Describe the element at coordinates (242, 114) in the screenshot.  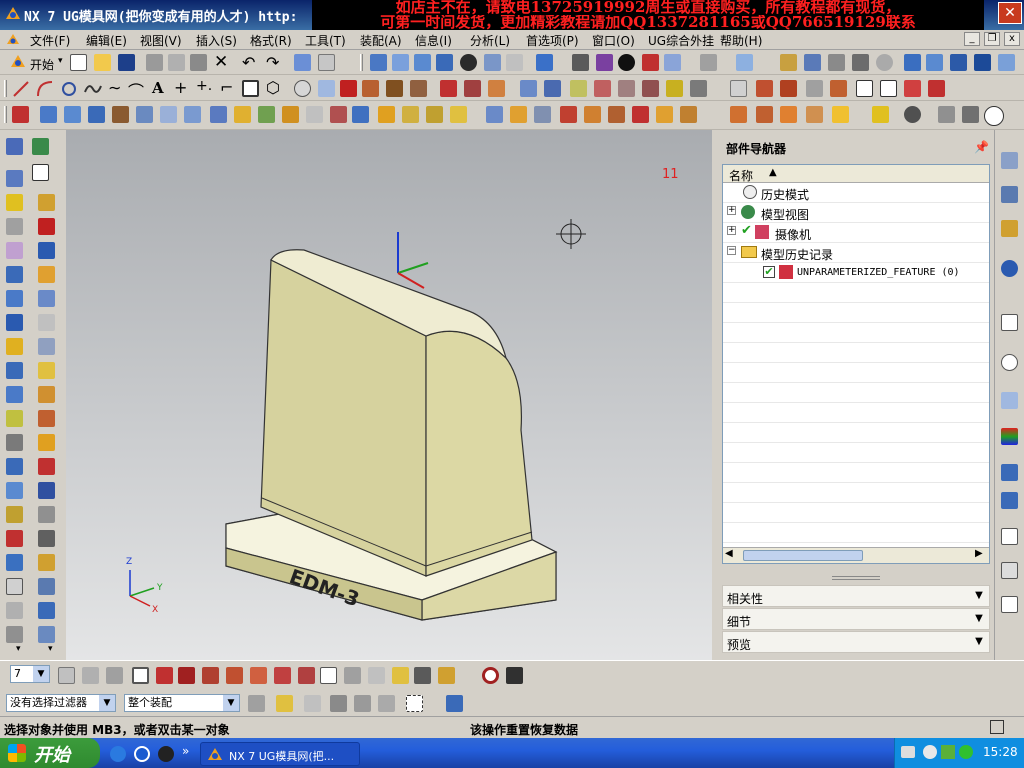
I see `cylinder-icon` at that location.